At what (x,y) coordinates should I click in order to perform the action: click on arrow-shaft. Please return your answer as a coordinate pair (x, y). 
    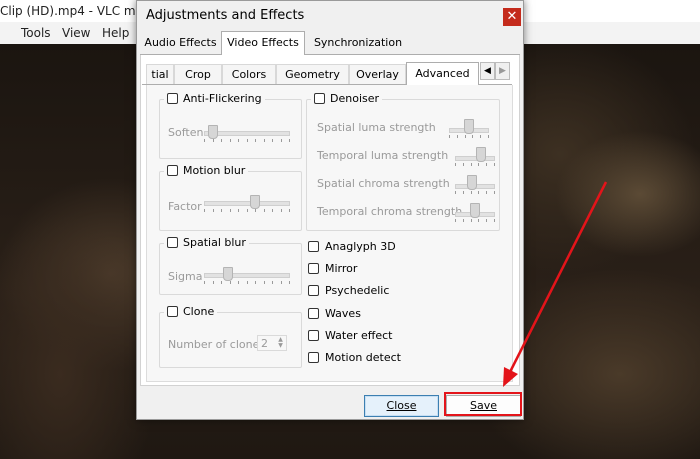
    Looking at the image, I should click on (558, 277).